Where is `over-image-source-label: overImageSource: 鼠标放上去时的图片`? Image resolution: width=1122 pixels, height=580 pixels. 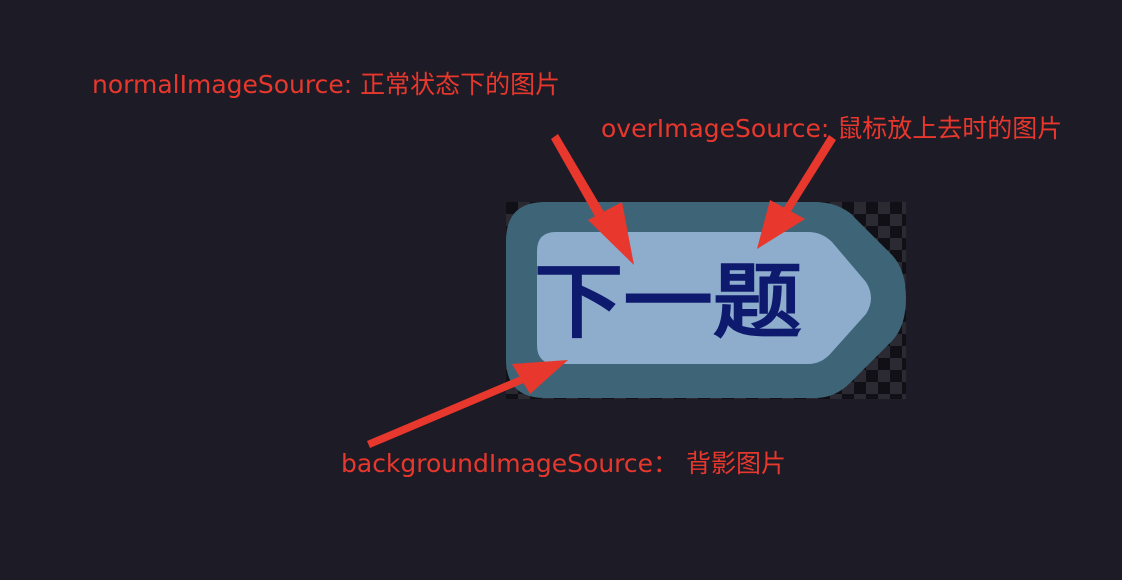
over-image-source-label: overImageSource: 鼠标放上去时的图片 is located at coordinates (832, 128).